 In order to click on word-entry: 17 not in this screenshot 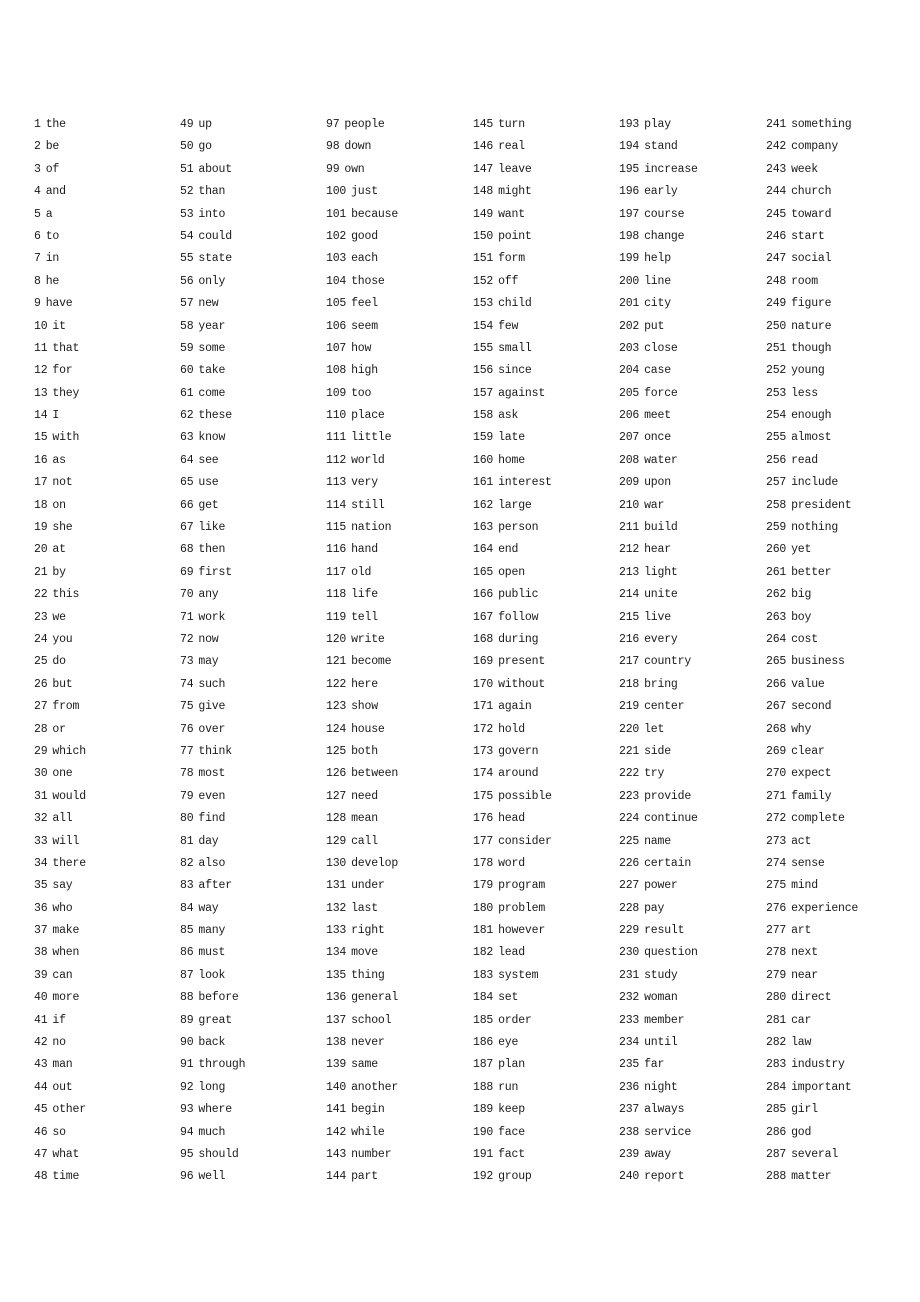, I will do `click(107, 483)`.